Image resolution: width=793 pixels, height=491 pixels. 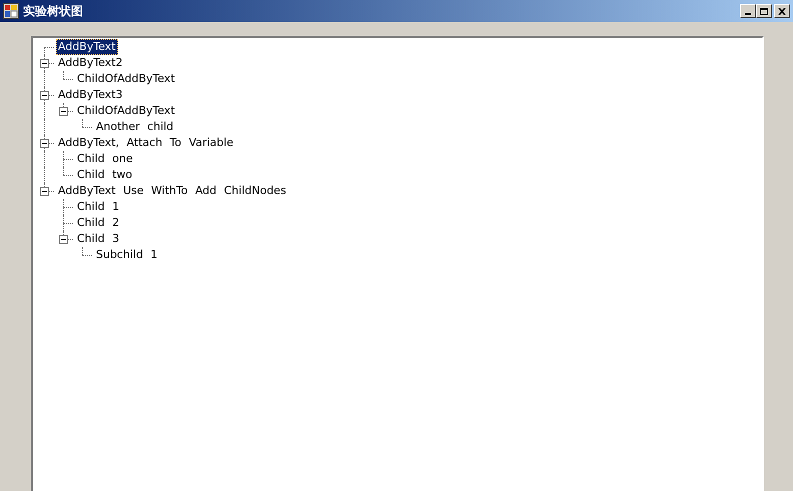 I want to click on tree-item: Child 1, so click(x=98, y=207).